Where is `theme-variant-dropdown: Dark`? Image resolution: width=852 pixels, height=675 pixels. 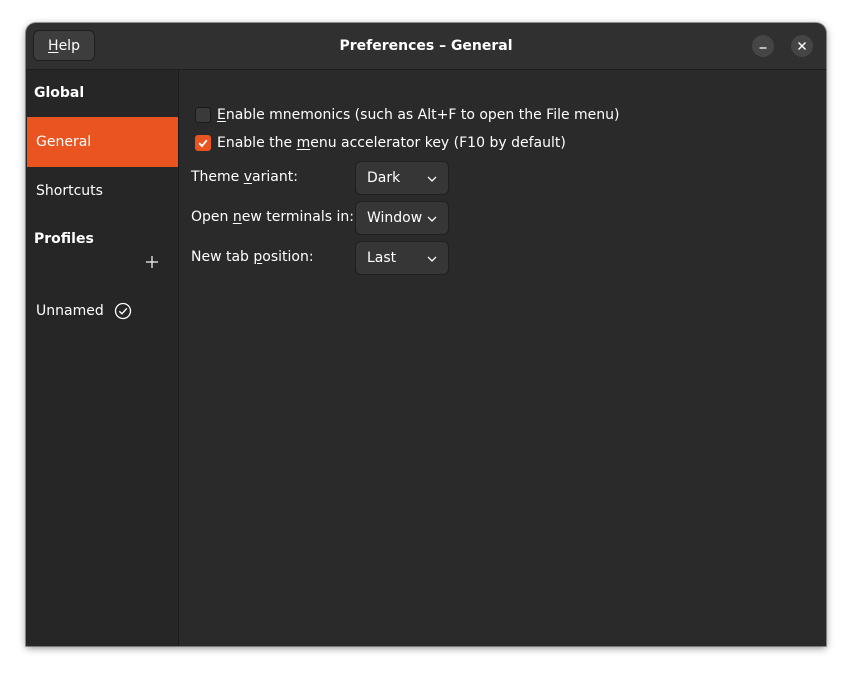
theme-variant-dropdown: Dark is located at coordinates (402, 178).